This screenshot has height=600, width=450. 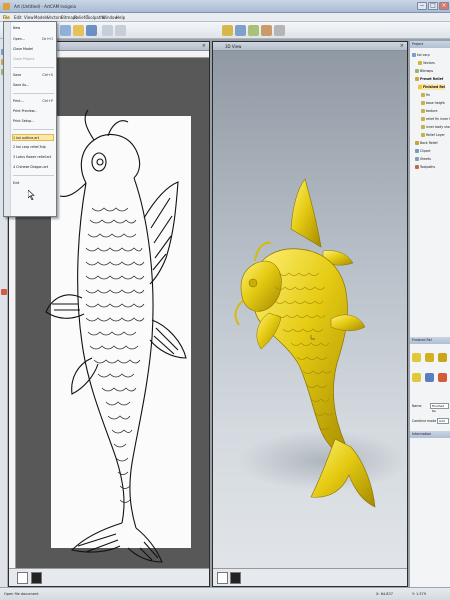 I want to click on view-3d-chip-white-icon, so click(x=222, y=578).